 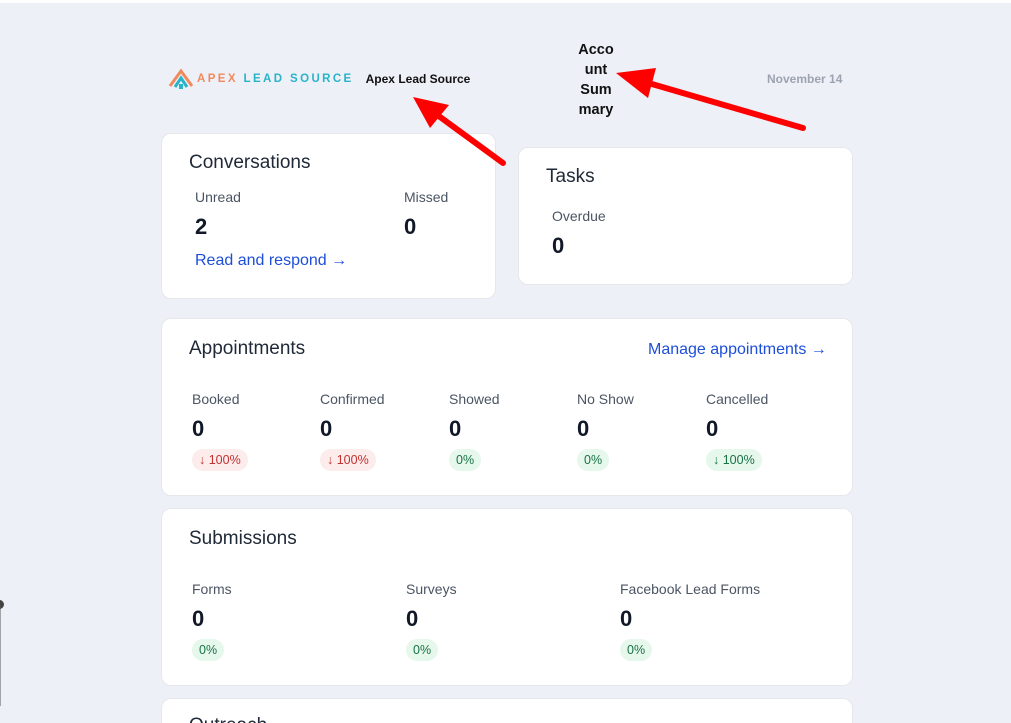 What do you see at coordinates (348, 460) in the screenshot?
I see `confirmed-change-badge: ↓ 100%` at bounding box center [348, 460].